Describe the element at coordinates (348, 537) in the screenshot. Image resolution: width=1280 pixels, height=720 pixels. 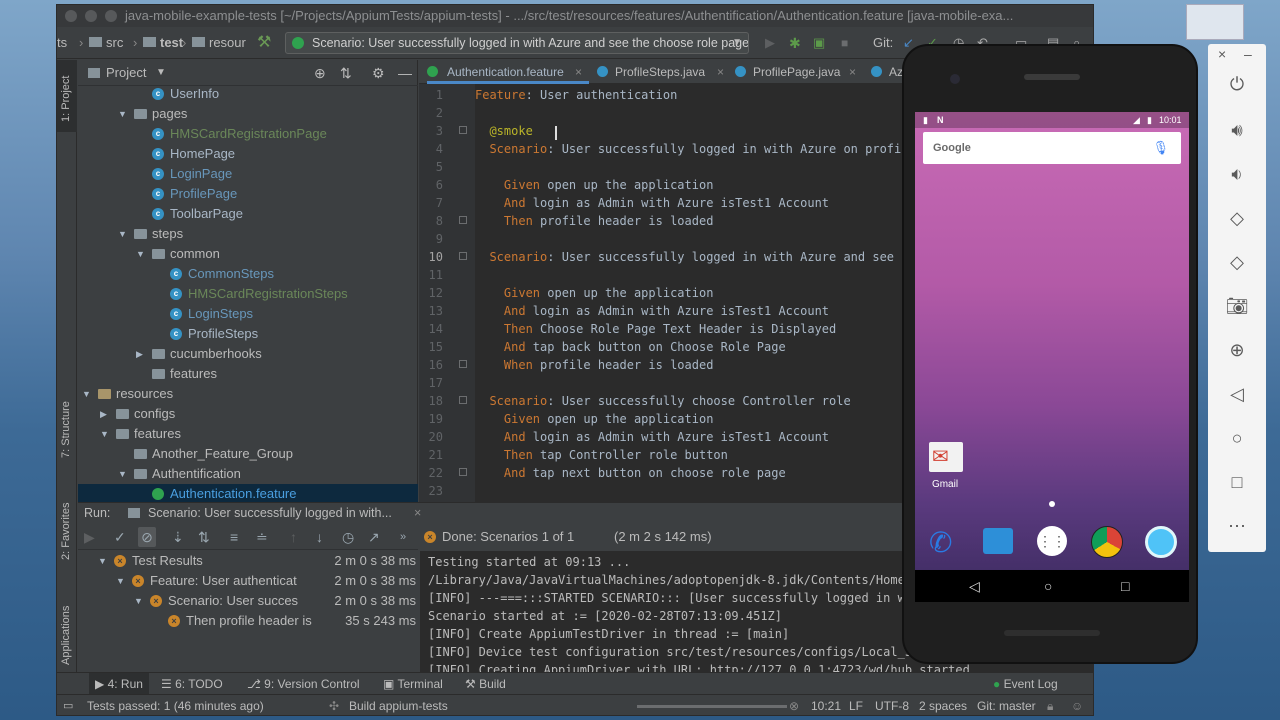
I see `history-icon: ◷` at that location.